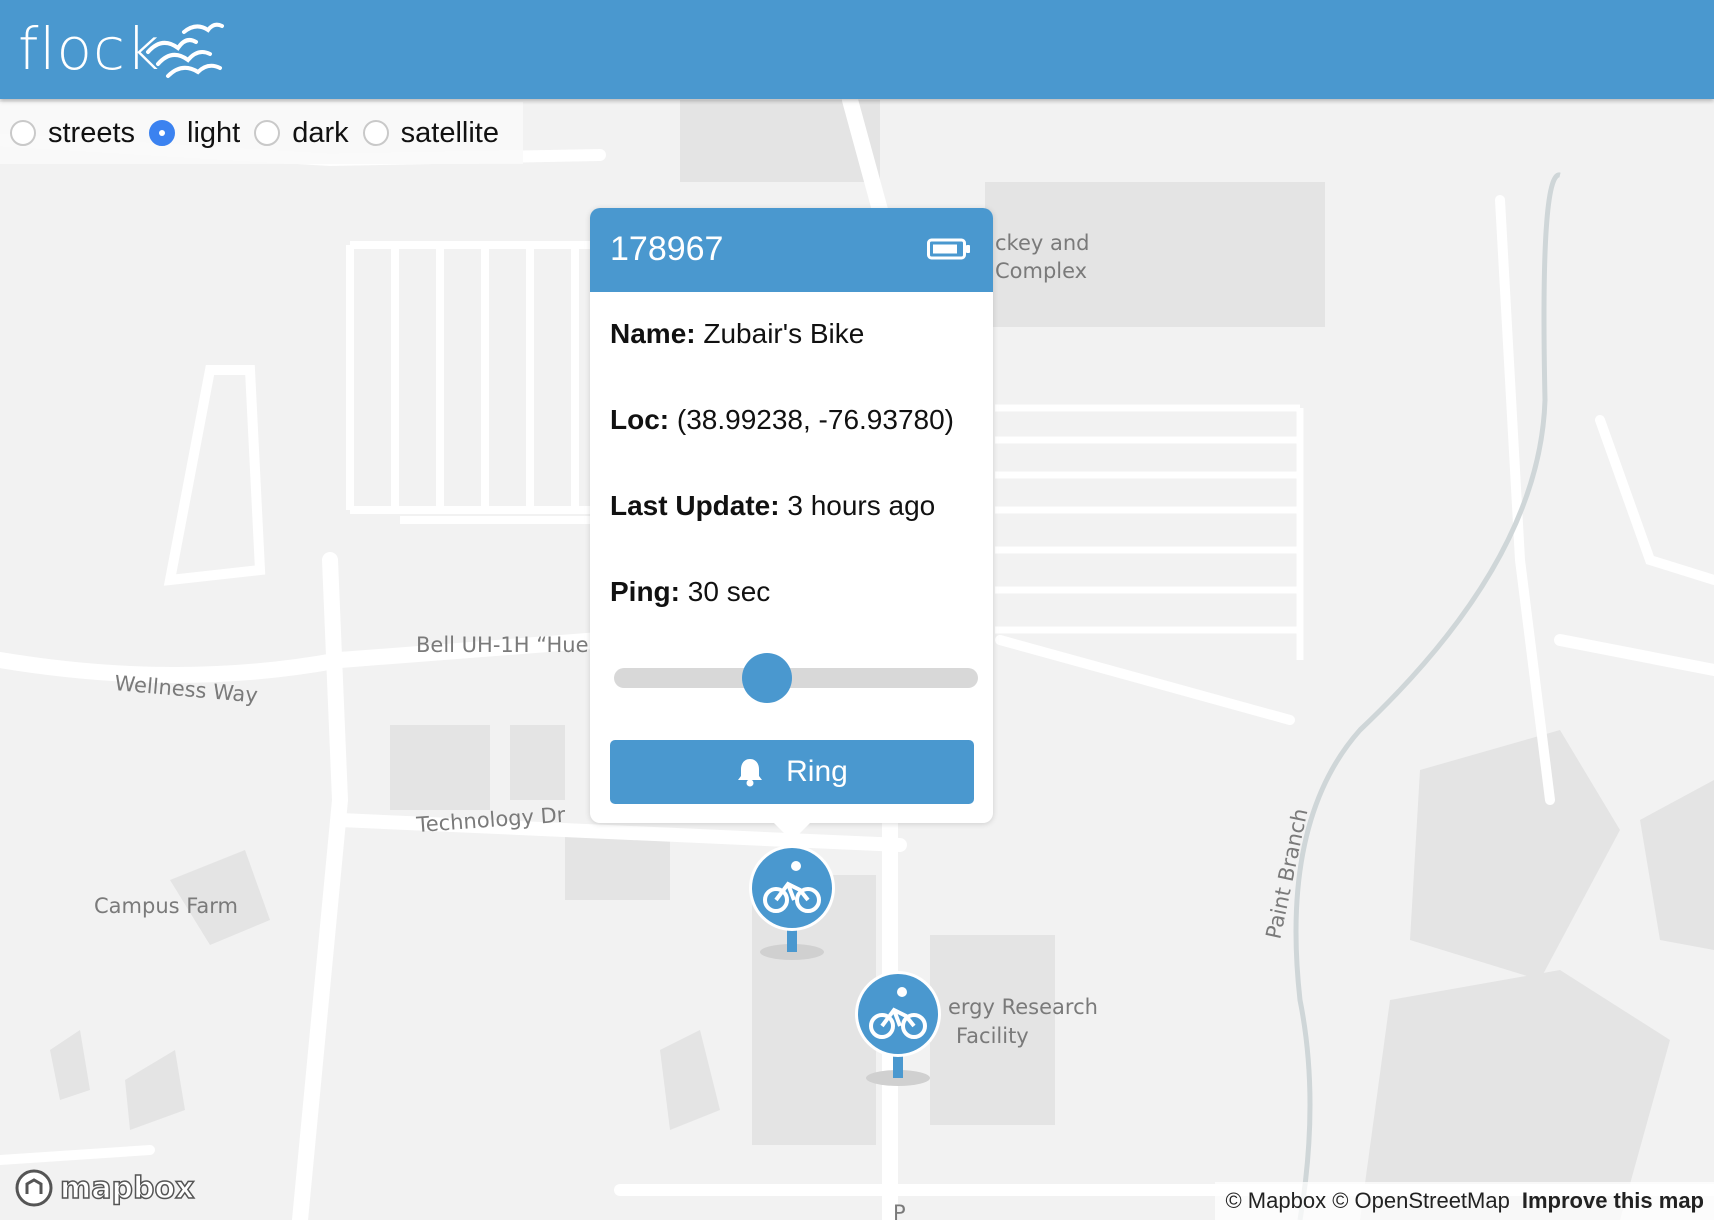  I want to click on satellite-radio, so click(375, 133).